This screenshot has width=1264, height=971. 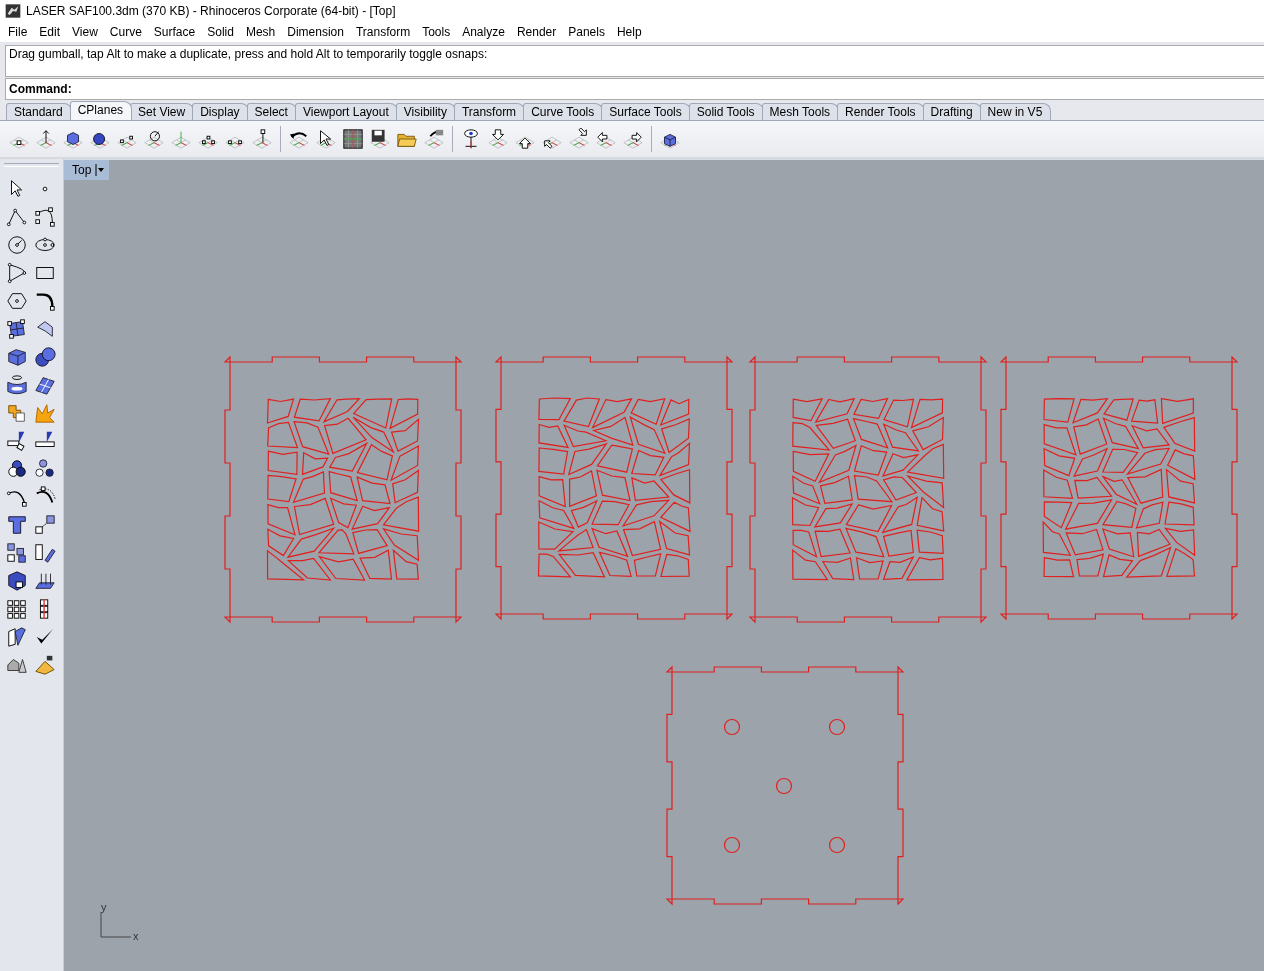 I want to click on pyramid-icon, so click(x=45, y=665).